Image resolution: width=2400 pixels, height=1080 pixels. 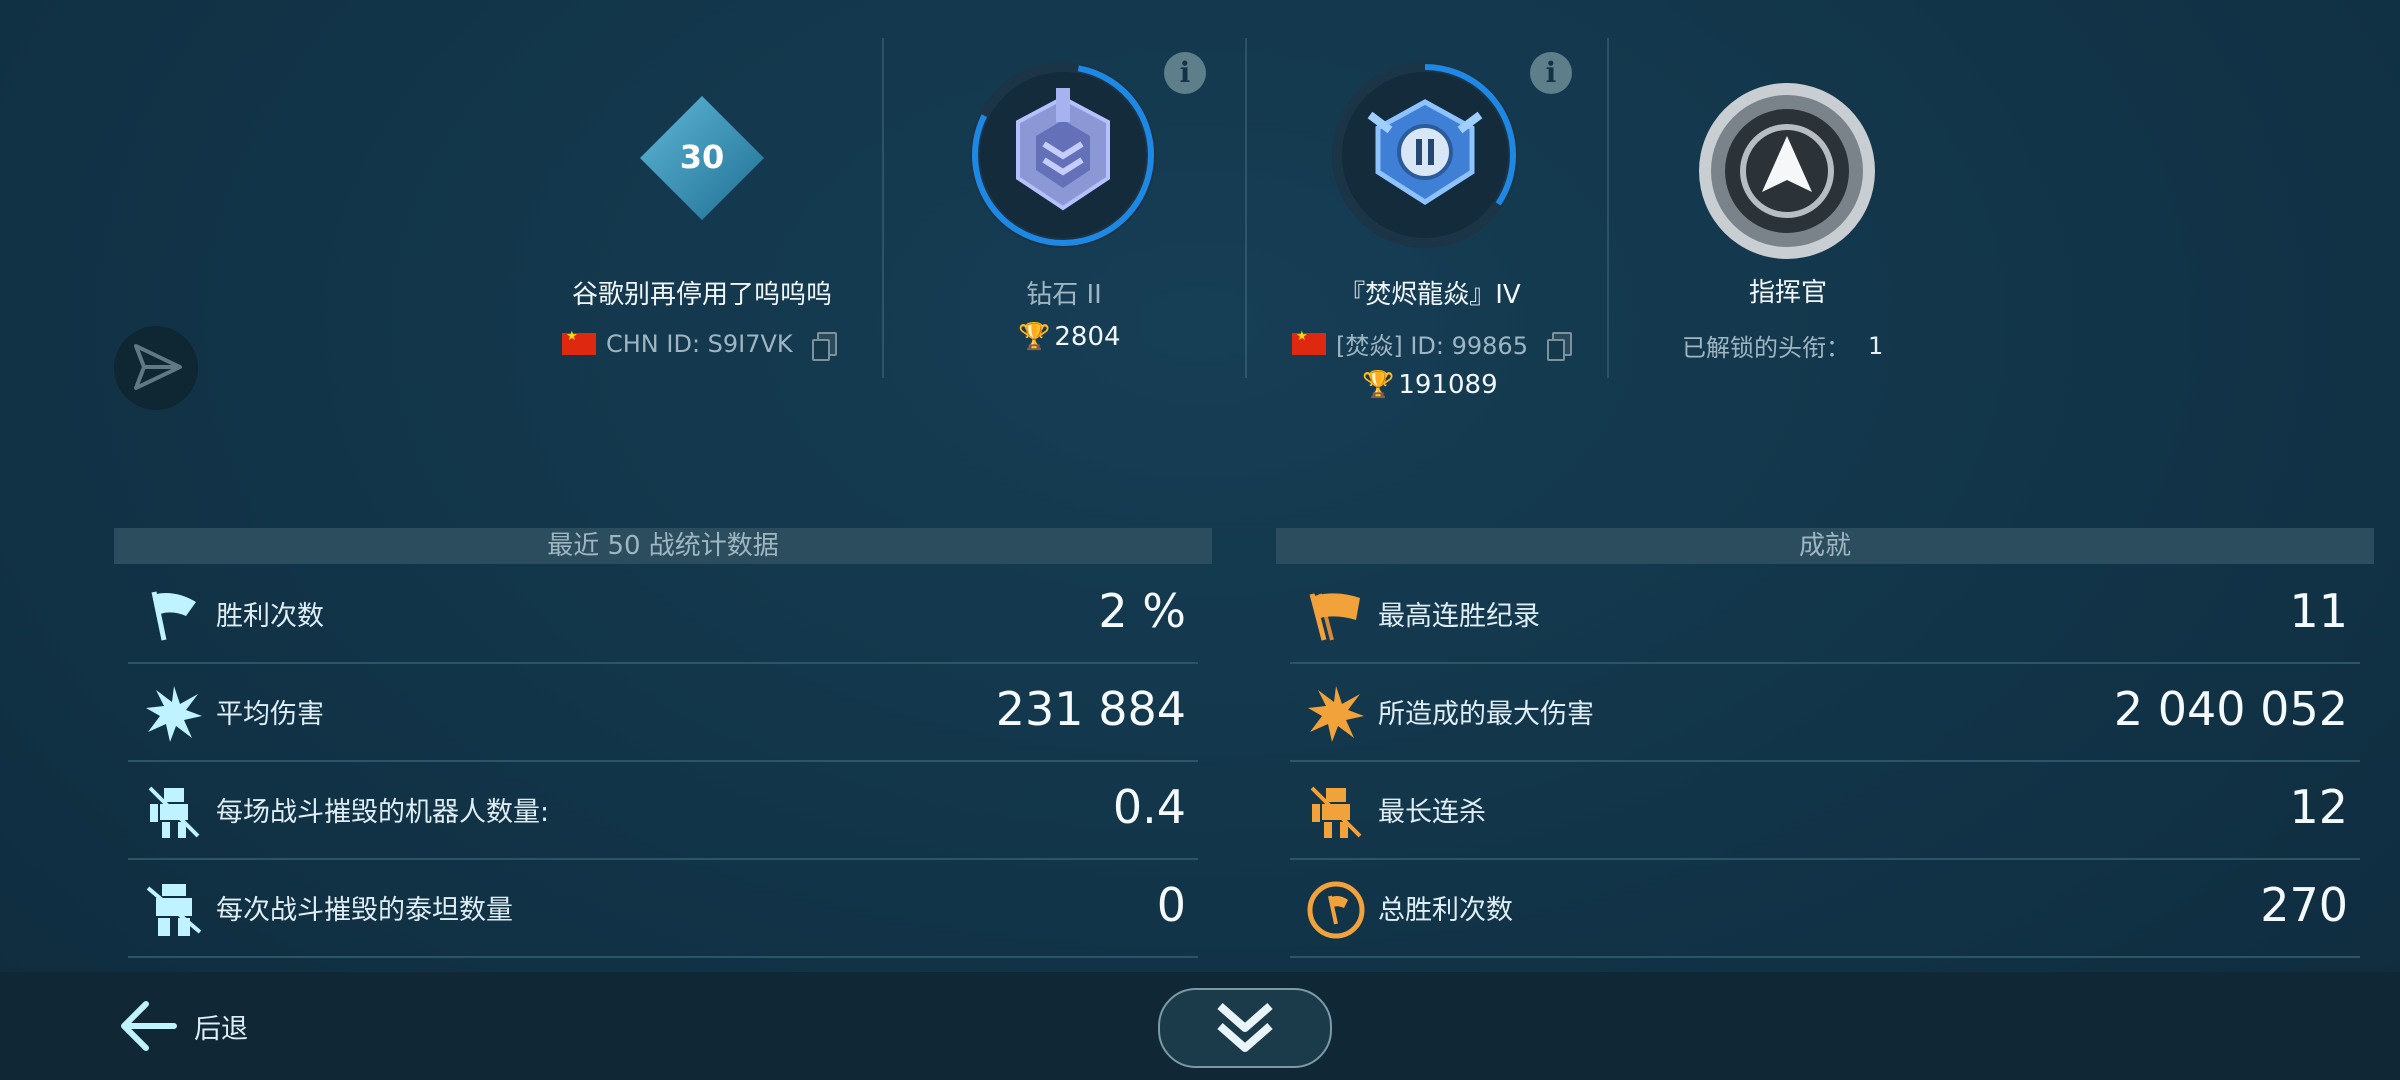 I want to click on stat-label: 每场战斗摧毁的机器人数量:, so click(x=383, y=812).